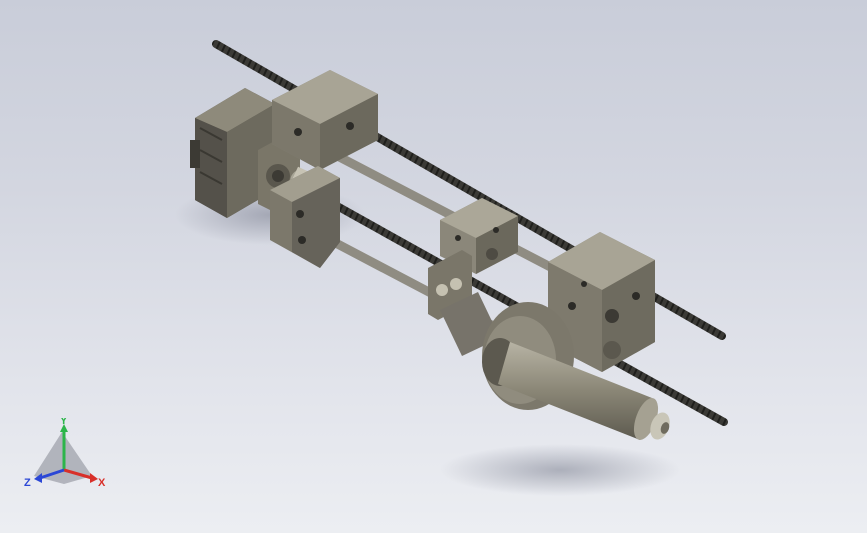 The height and width of the screenshot is (533, 867). Describe the element at coordinates (64, 422) in the screenshot. I see `y-axis-label: Y` at that location.